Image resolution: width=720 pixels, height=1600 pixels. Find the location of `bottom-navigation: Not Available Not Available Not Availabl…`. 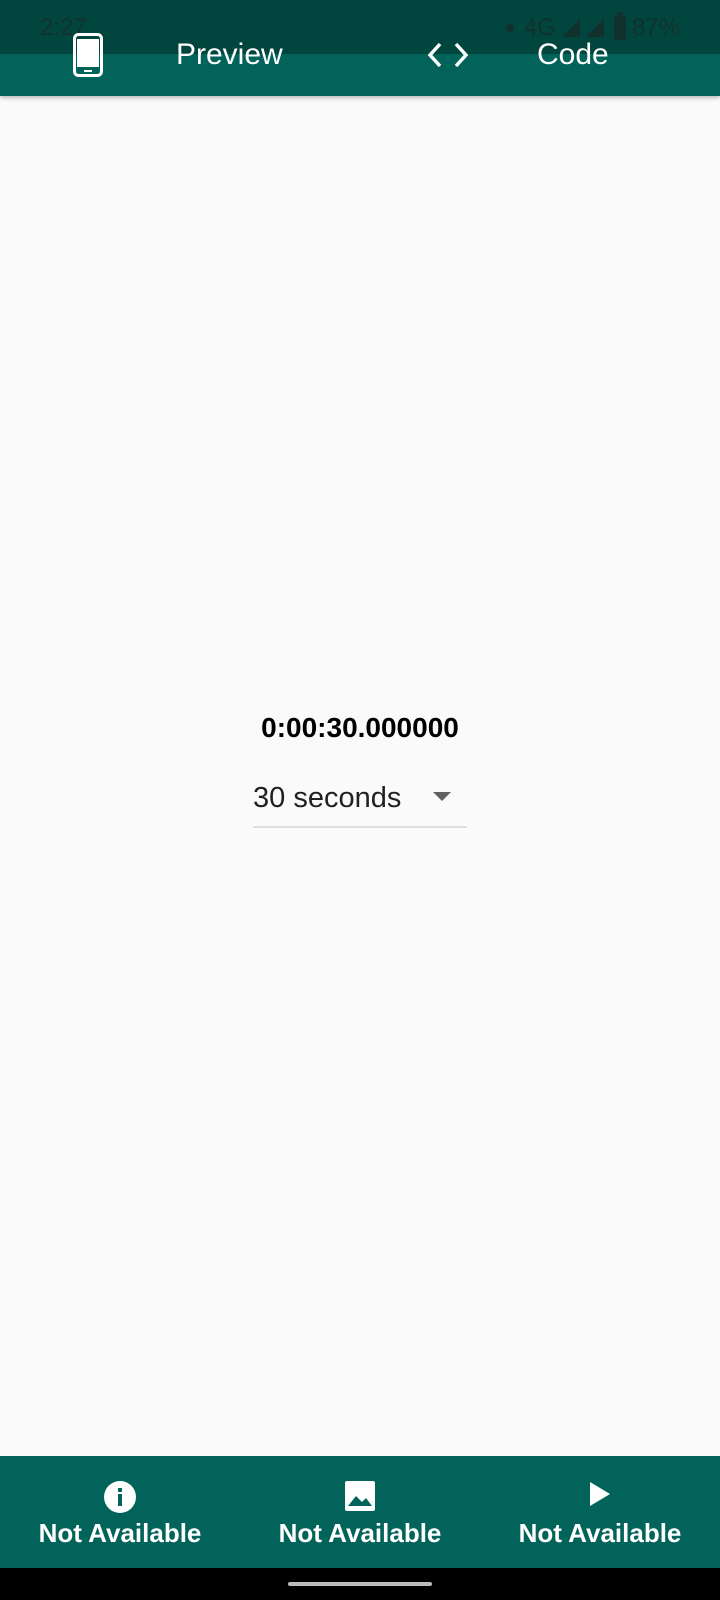

bottom-navigation: Not Available Not Available Not Availabl… is located at coordinates (360, 1512).